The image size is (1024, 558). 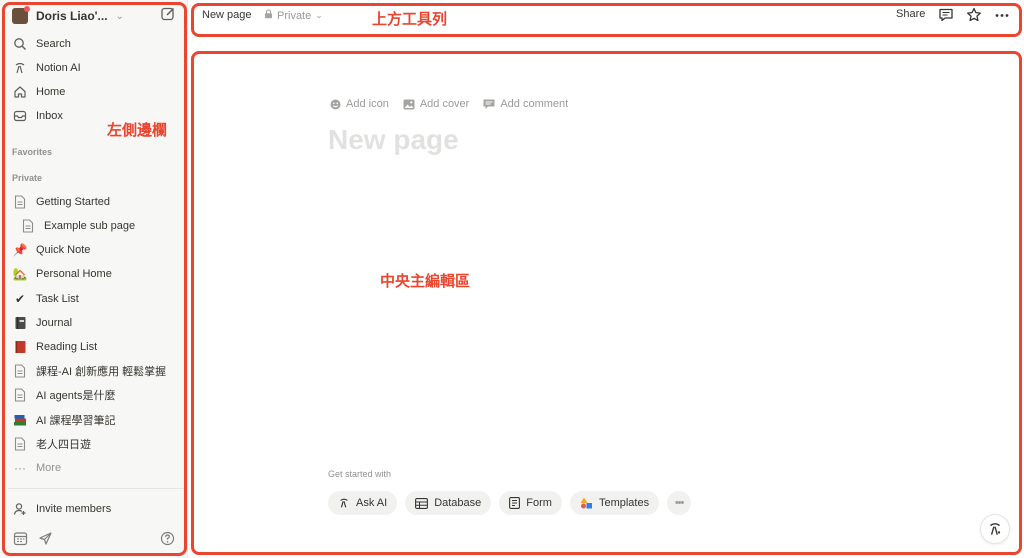 I want to click on topbar-annotation-label: 上方工具列, so click(x=410, y=19).